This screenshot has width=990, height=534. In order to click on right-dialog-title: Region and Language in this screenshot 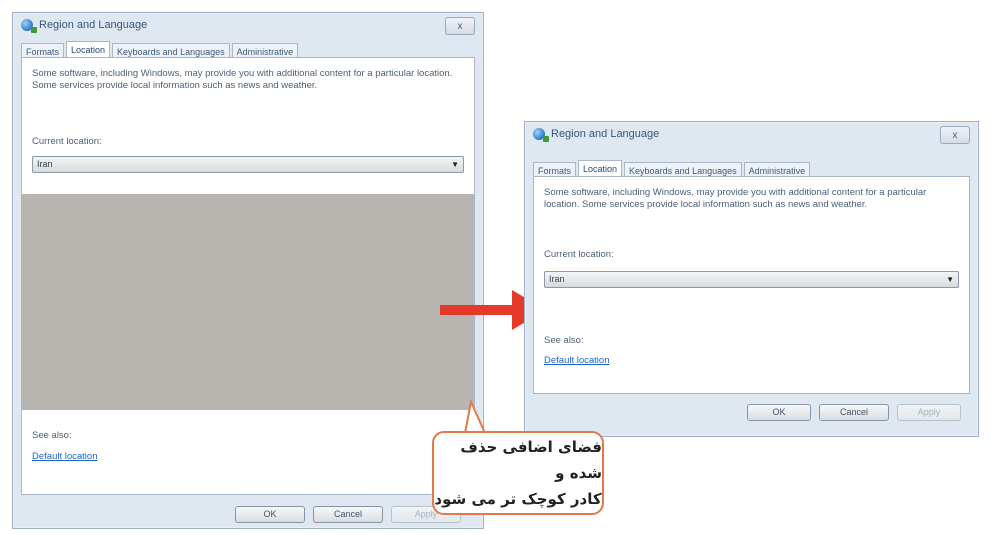, I will do `click(605, 134)`.